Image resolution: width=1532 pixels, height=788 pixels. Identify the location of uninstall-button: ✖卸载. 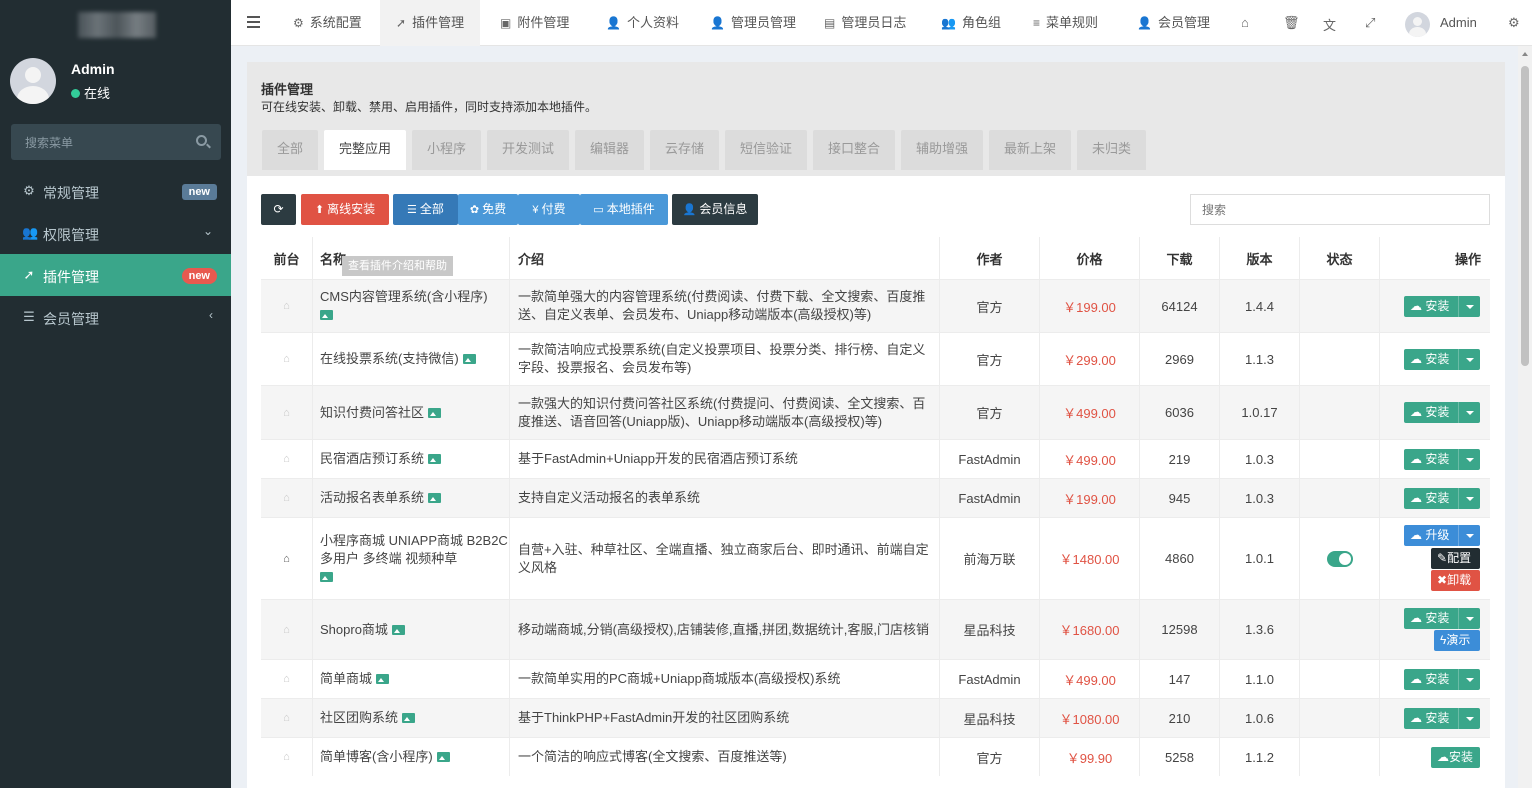
(1455, 580).